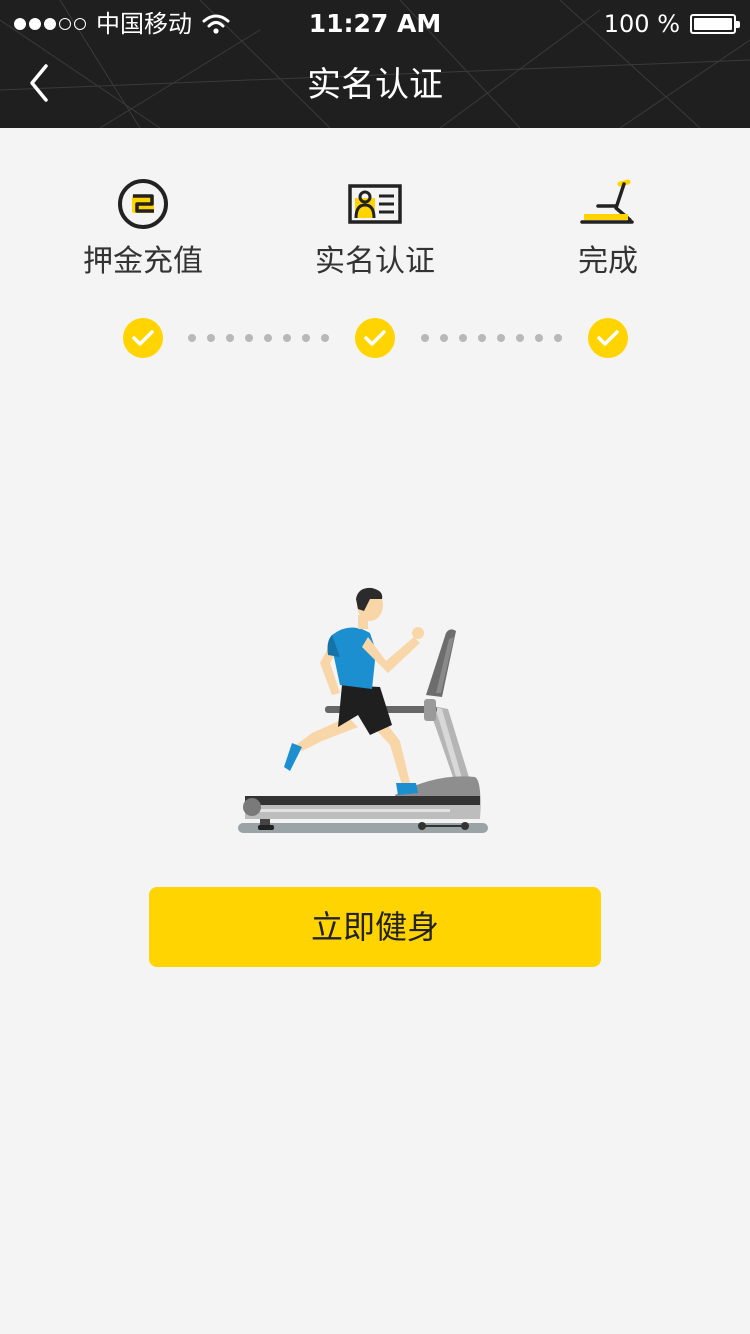 This screenshot has height=1334, width=750. What do you see at coordinates (607, 201) in the screenshot?
I see `treadmill-icon` at bounding box center [607, 201].